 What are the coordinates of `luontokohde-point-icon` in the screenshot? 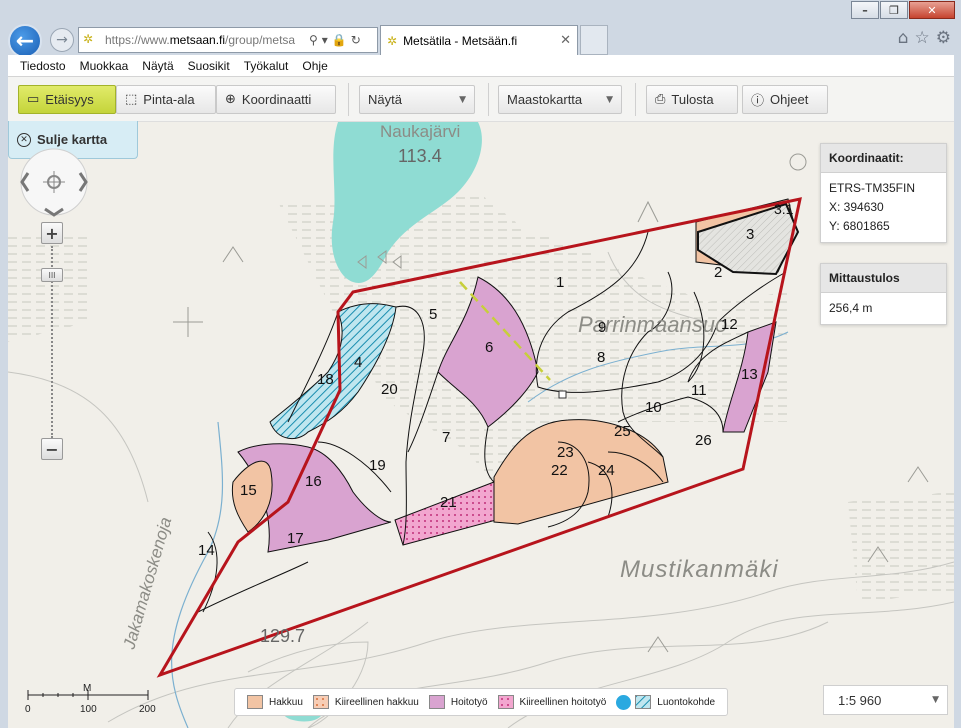 It's located at (624, 702).